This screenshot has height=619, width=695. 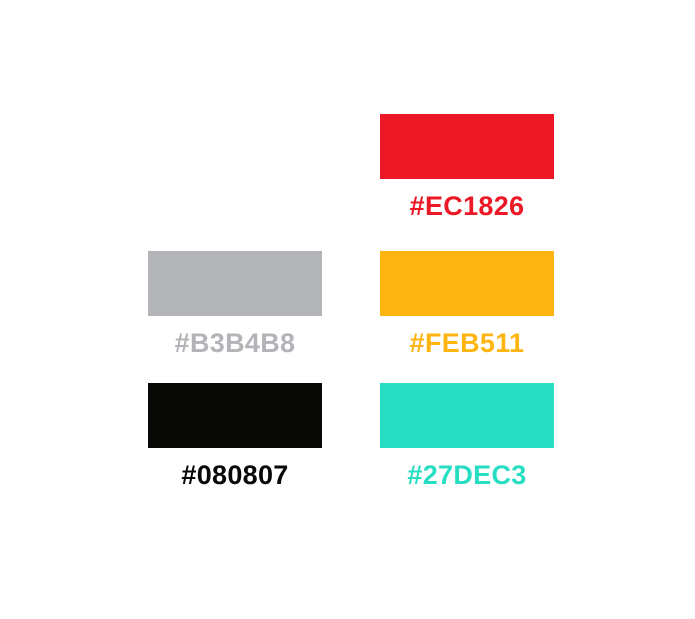 I want to click on swatch-card-black: #080807, so click(x=235, y=437).